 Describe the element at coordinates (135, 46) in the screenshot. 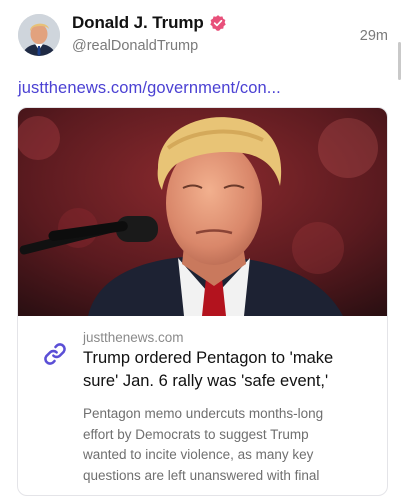

I see `author-handle: @realDonaldTrump` at that location.